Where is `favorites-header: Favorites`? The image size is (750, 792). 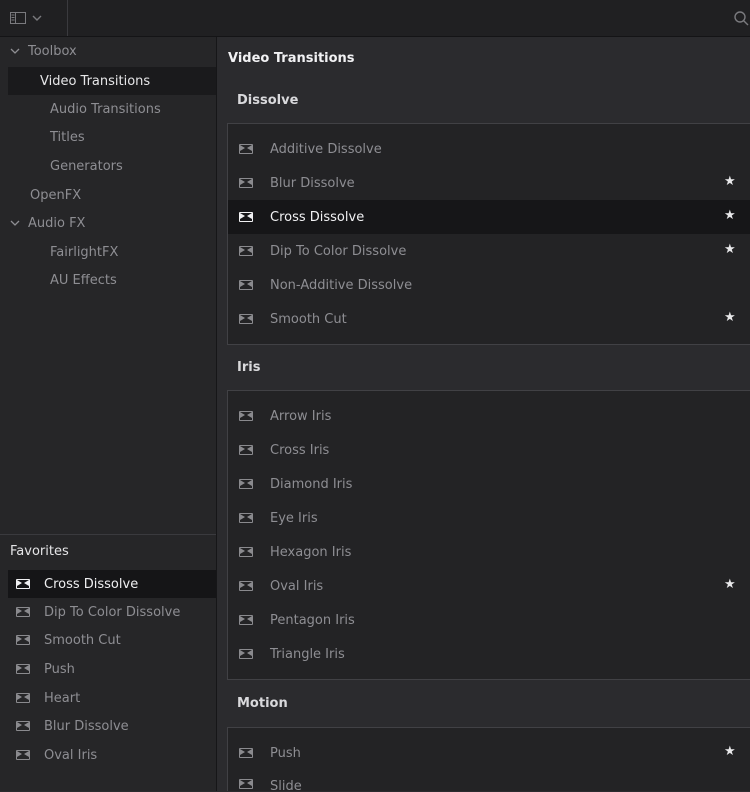
favorites-header: Favorites is located at coordinates (108, 551).